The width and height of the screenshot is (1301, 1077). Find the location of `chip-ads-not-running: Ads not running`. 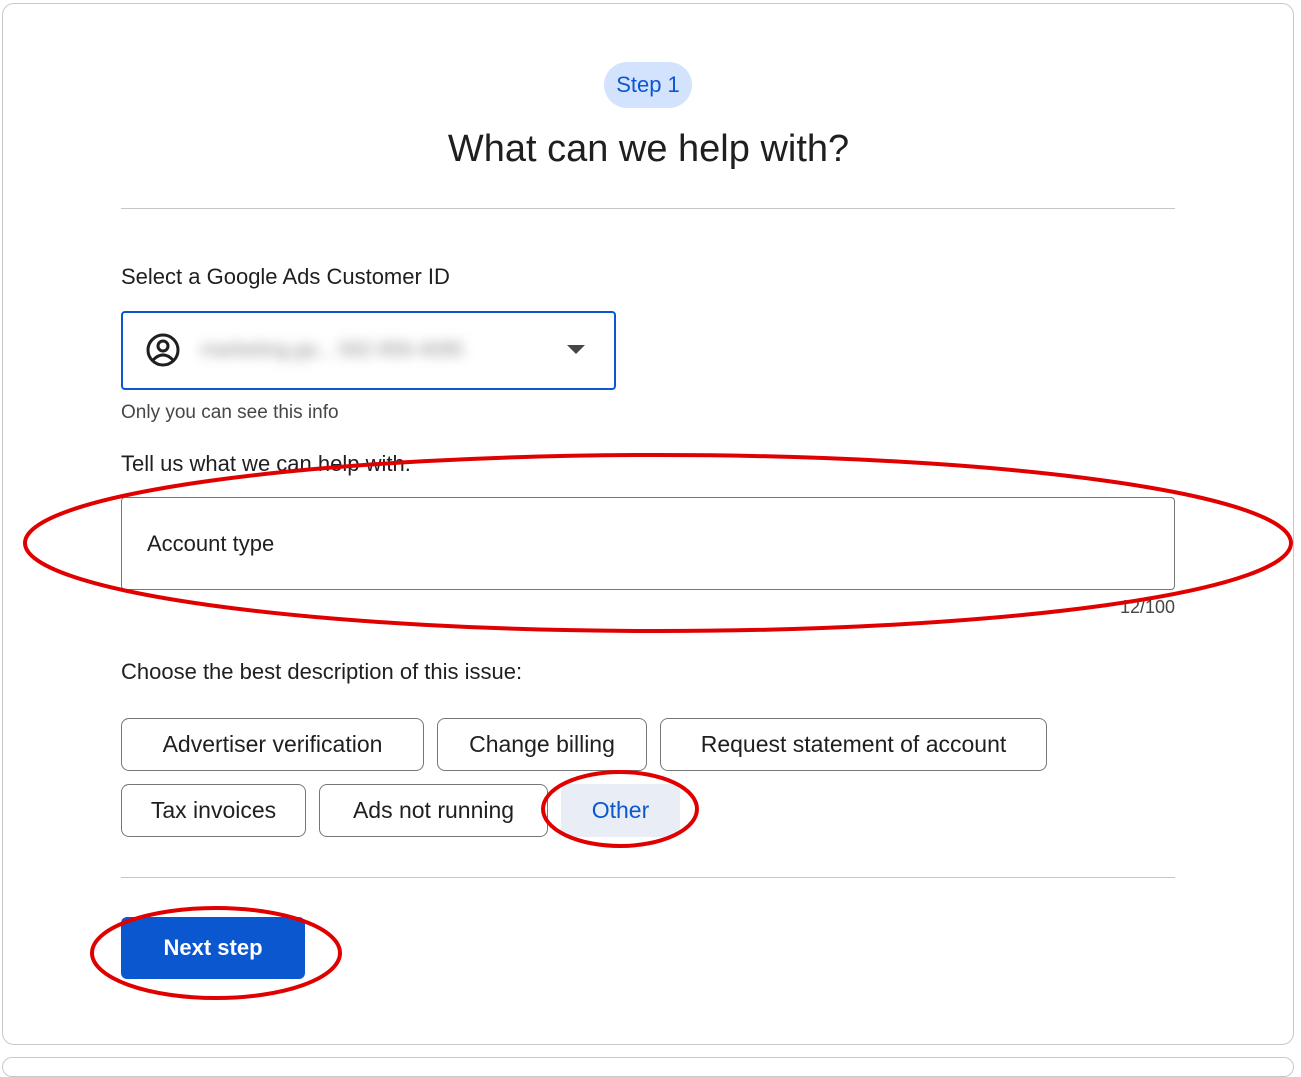

chip-ads-not-running: Ads not running is located at coordinates (433, 810).